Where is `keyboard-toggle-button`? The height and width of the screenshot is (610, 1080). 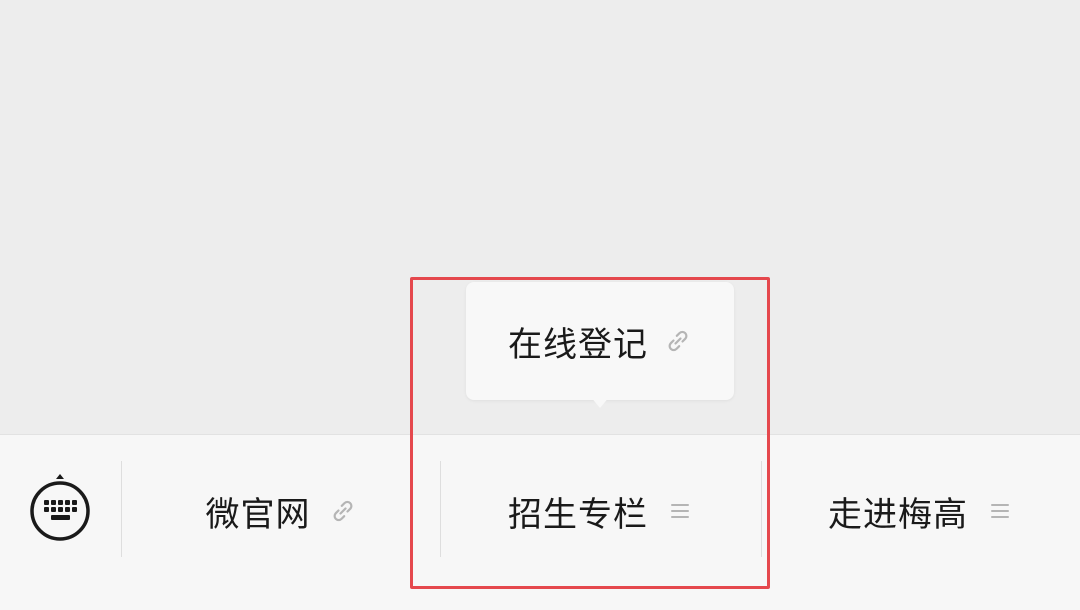 keyboard-toggle-button is located at coordinates (60, 511).